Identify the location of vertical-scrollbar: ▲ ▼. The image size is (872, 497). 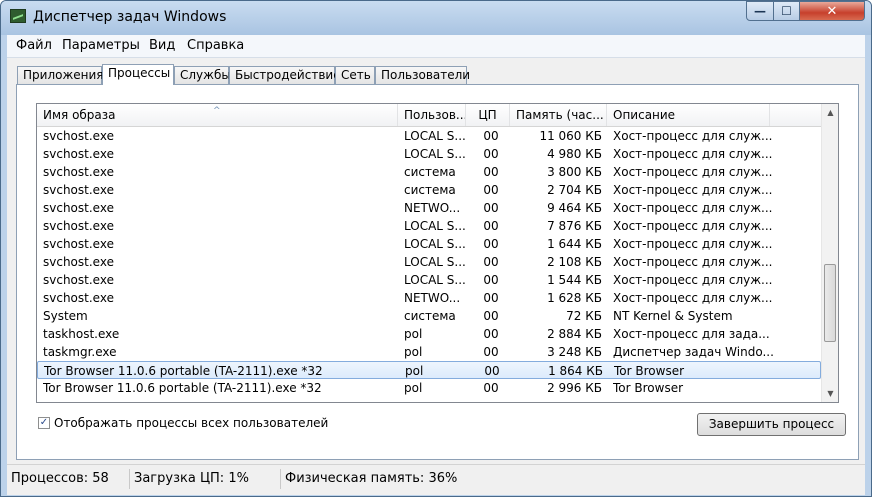
(829, 253).